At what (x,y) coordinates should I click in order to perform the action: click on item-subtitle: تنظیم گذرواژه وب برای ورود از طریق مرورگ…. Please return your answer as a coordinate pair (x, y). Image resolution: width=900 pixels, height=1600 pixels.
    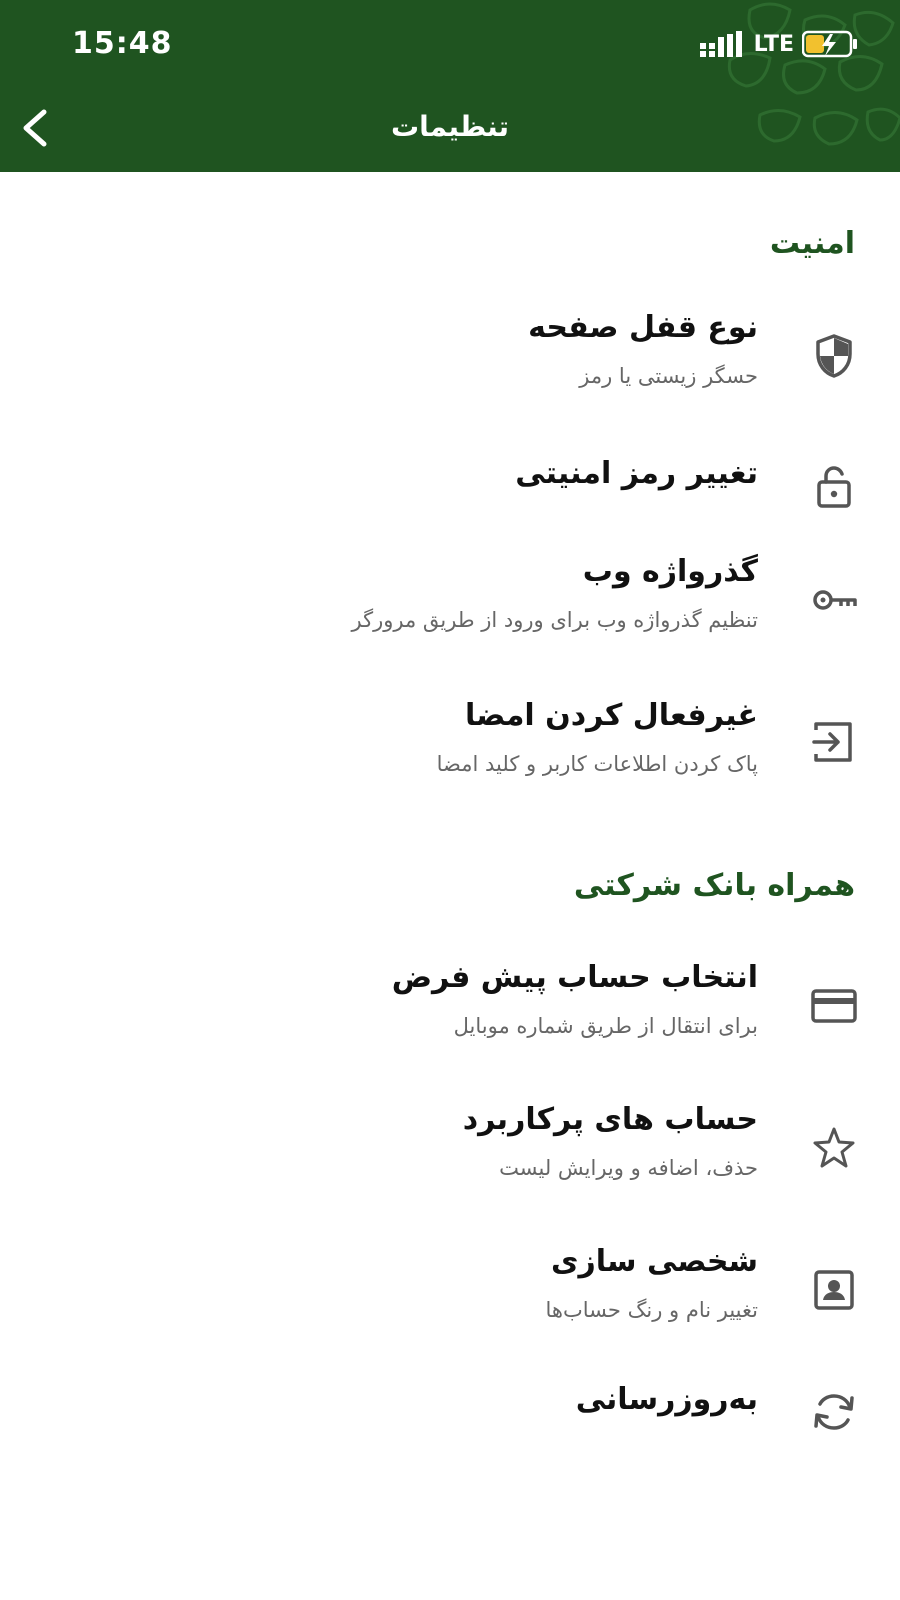
    Looking at the image, I should click on (554, 620).